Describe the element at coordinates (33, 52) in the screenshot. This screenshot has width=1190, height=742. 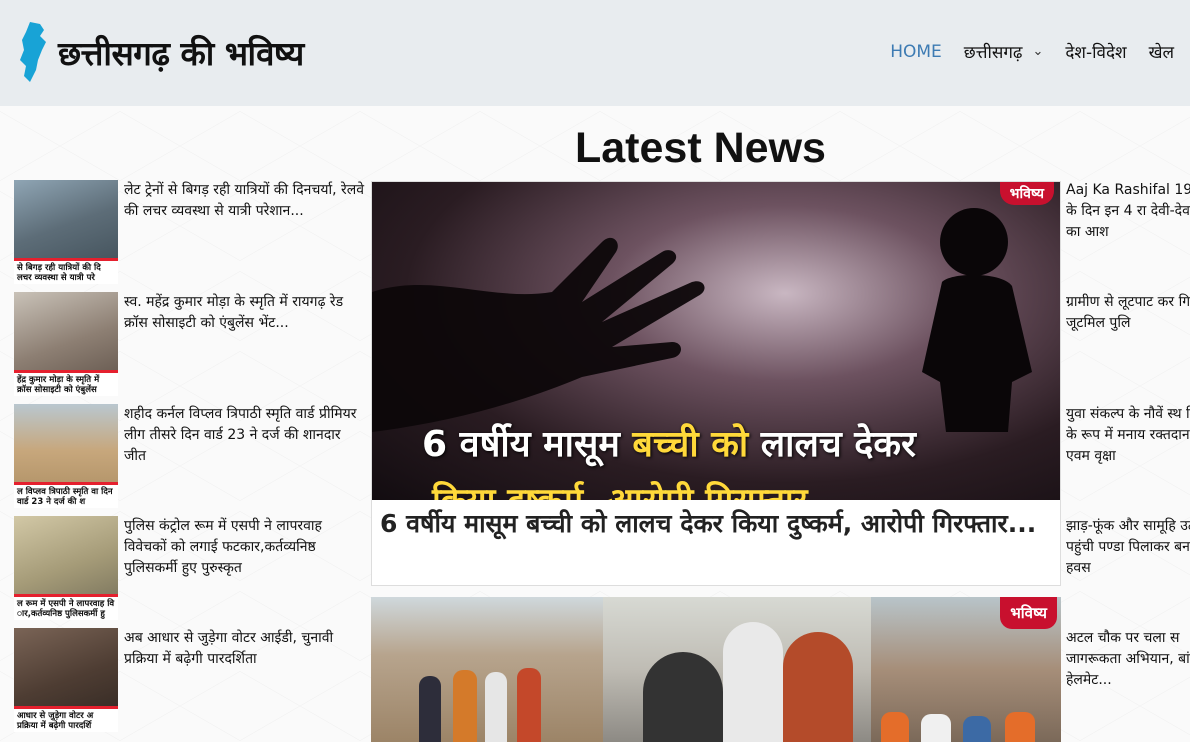
I see `chhattisgarh-map-icon` at that location.